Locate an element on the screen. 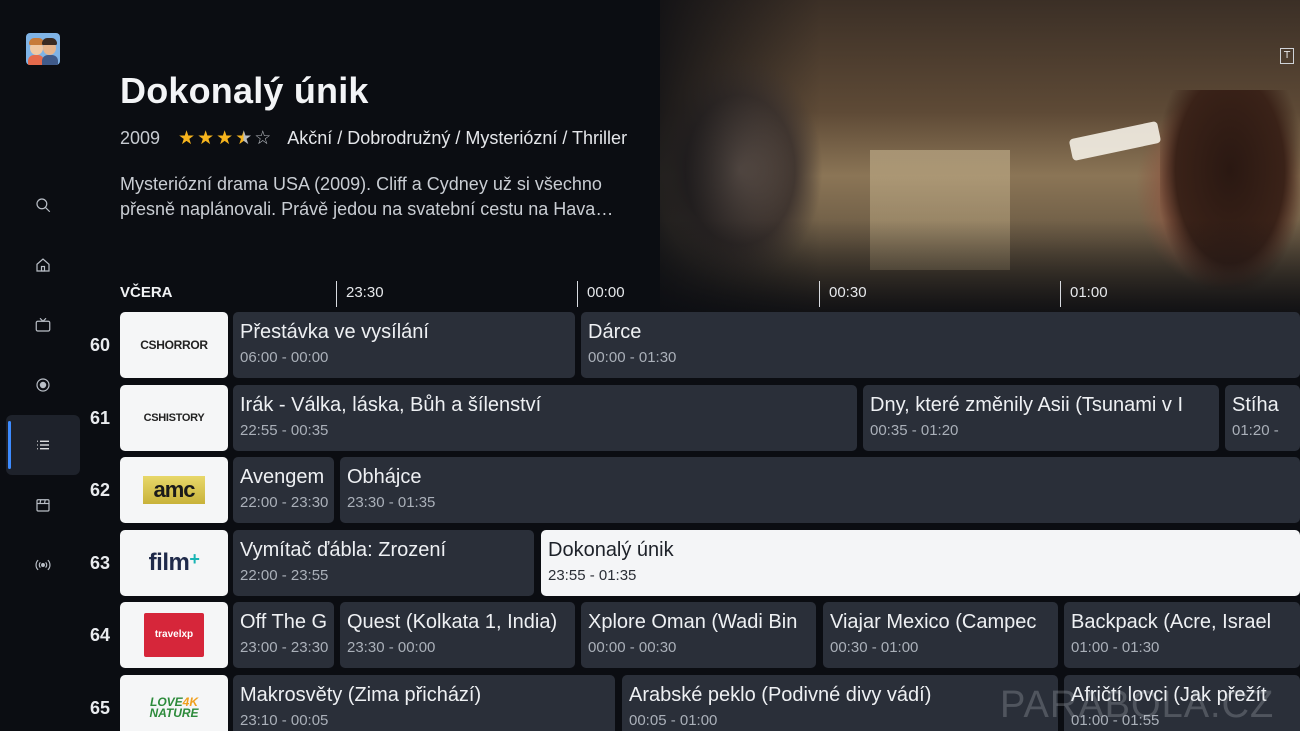 The height and width of the screenshot is (731, 1300). program-tile-title: Avengem is located at coordinates (282, 477).